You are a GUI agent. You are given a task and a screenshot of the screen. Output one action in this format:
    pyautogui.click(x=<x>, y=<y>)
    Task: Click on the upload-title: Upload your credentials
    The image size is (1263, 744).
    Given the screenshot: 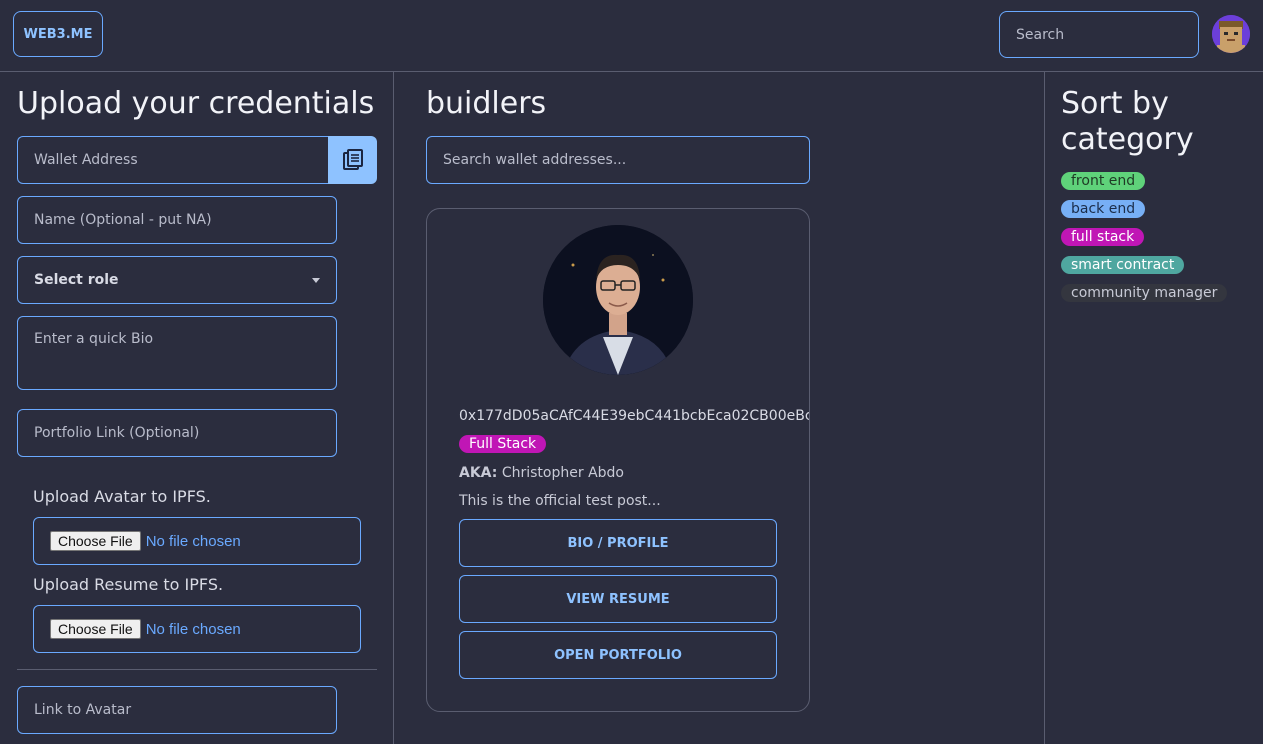 What is the action you would take?
    pyautogui.click(x=196, y=103)
    